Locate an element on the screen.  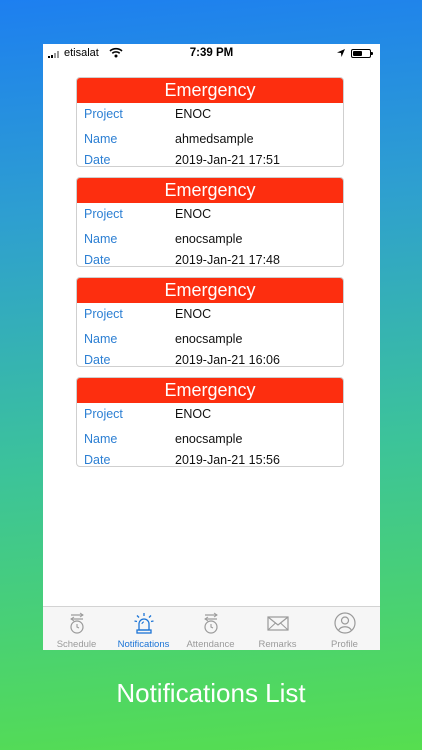
date-row: Date 2019-Jan-21 17:48 is located at coordinates (210, 259).